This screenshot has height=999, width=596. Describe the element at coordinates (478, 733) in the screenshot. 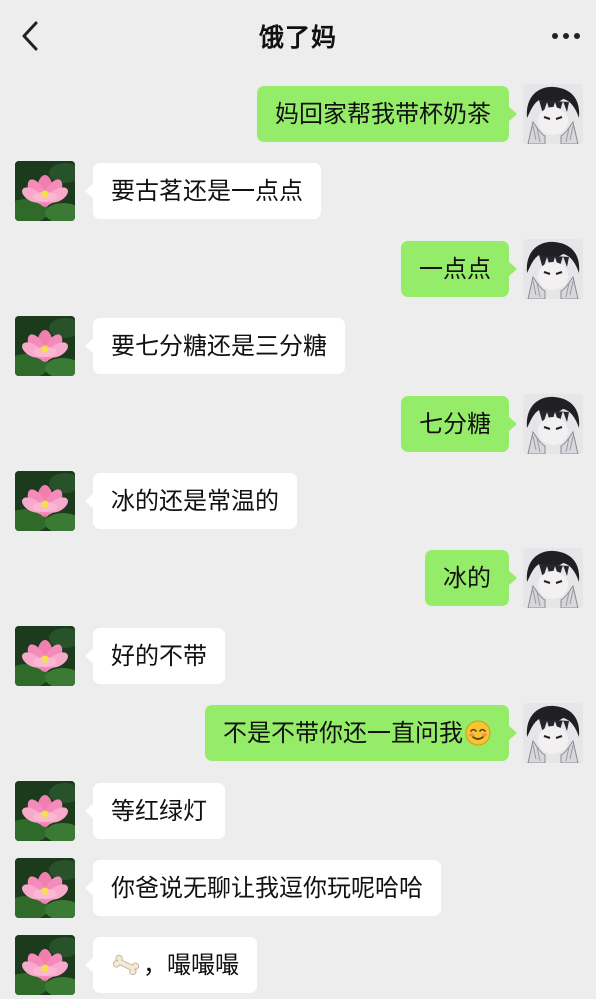

I see `smiling-face-icon` at that location.